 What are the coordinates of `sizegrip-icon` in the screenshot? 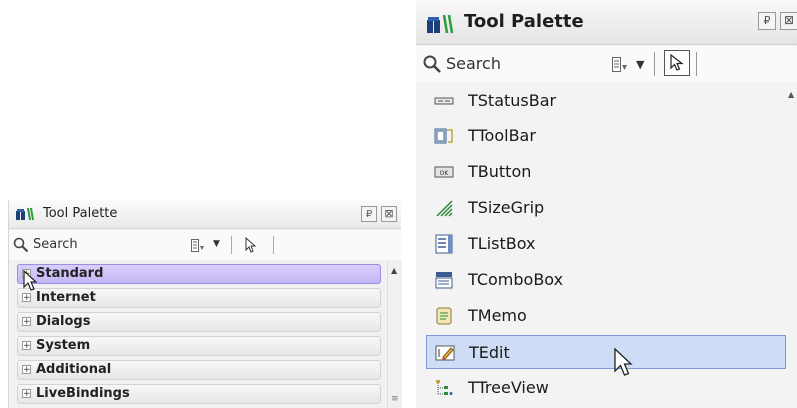 It's located at (444, 208).